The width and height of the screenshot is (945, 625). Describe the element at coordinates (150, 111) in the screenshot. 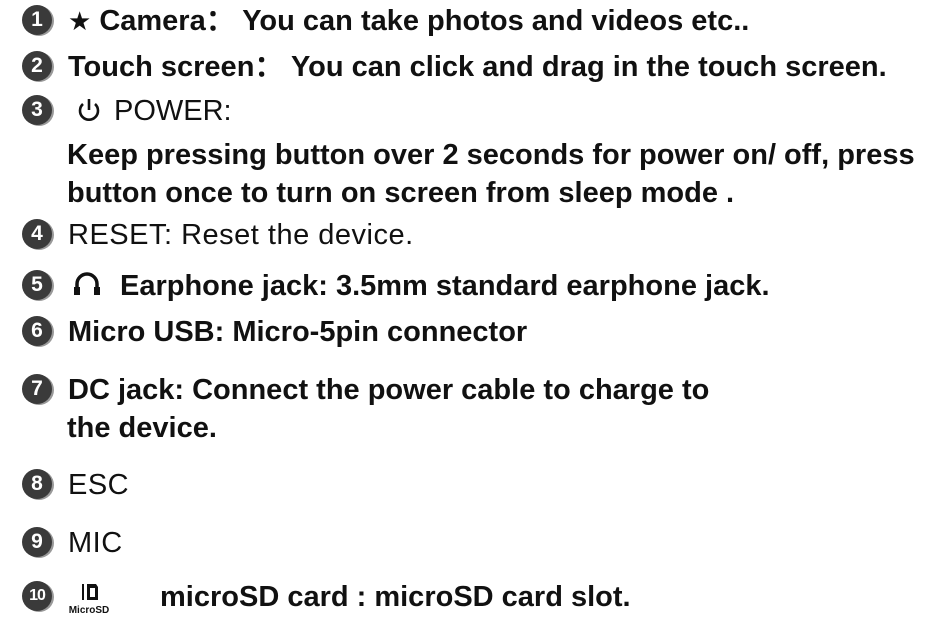

I see `power-heading: POWER:` at that location.